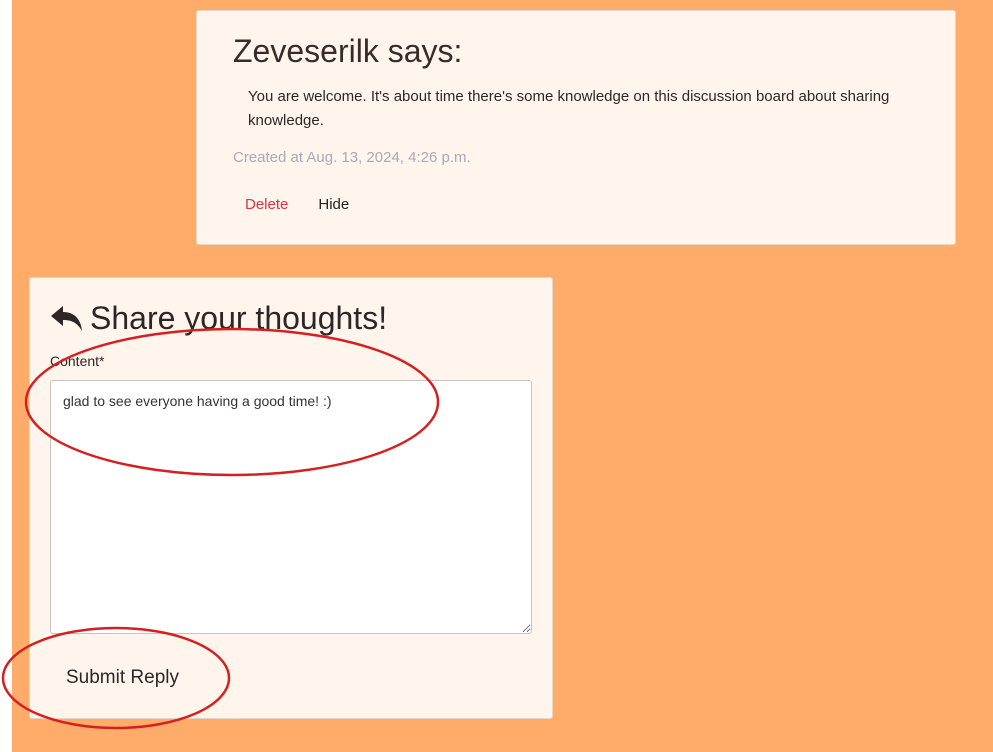  What do you see at coordinates (122, 678) in the screenshot?
I see `submit-reply-button: Submit Reply` at bounding box center [122, 678].